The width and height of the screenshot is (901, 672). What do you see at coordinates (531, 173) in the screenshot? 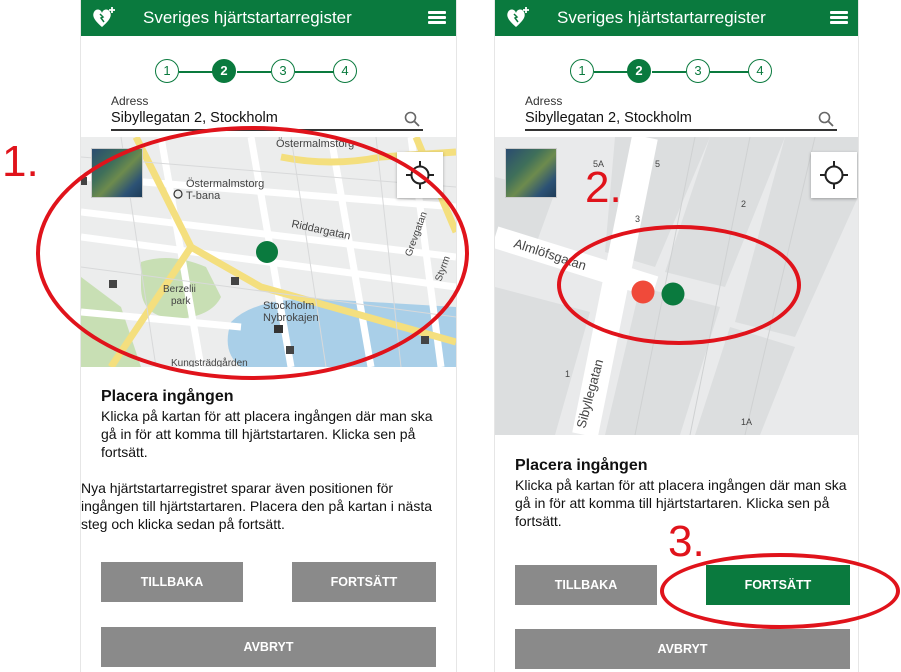
I see `satellite-layer-toggle` at bounding box center [531, 173].